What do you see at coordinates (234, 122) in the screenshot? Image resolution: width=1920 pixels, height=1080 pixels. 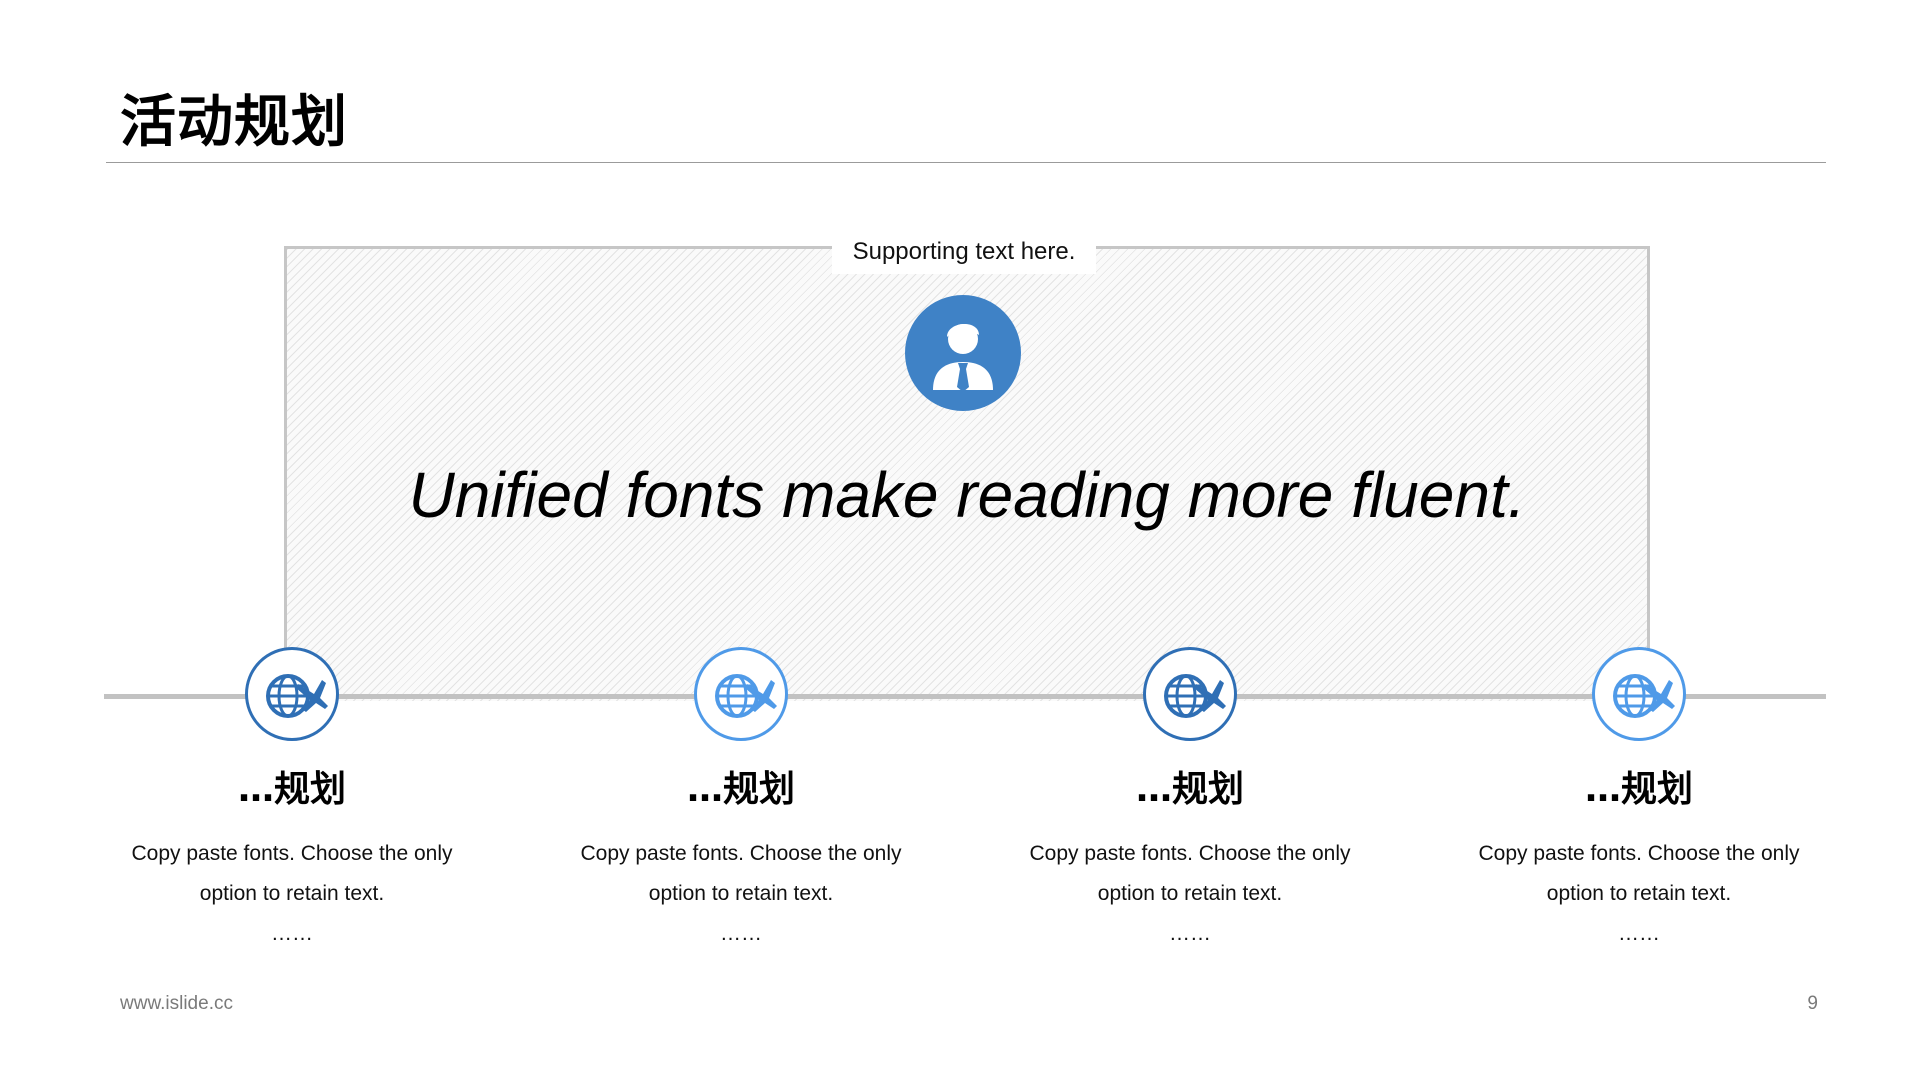 I see `page-title: 活动规划` at bounding box center [234, 122].